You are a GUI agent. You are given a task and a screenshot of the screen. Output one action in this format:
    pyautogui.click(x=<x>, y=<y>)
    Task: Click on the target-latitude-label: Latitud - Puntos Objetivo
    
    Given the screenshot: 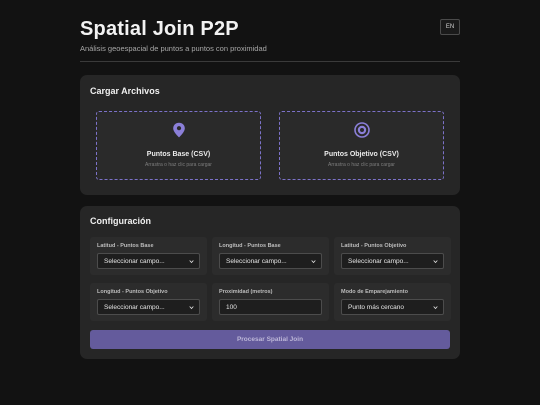 What is the action you would take?
    pyautogui.click(x=374, y=246)
    